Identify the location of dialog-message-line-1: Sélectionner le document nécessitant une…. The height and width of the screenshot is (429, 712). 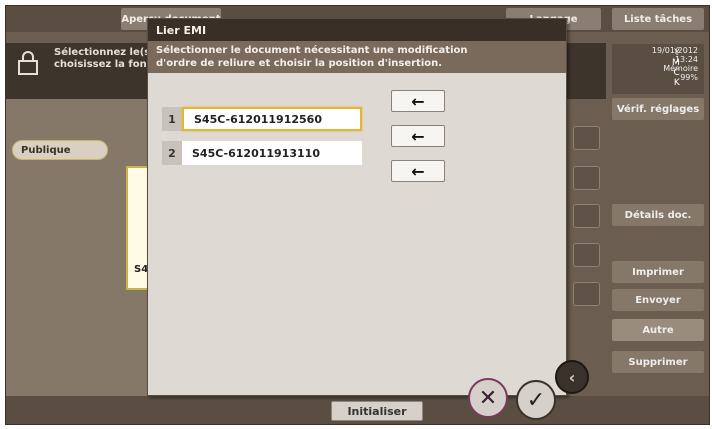
(312, 50).